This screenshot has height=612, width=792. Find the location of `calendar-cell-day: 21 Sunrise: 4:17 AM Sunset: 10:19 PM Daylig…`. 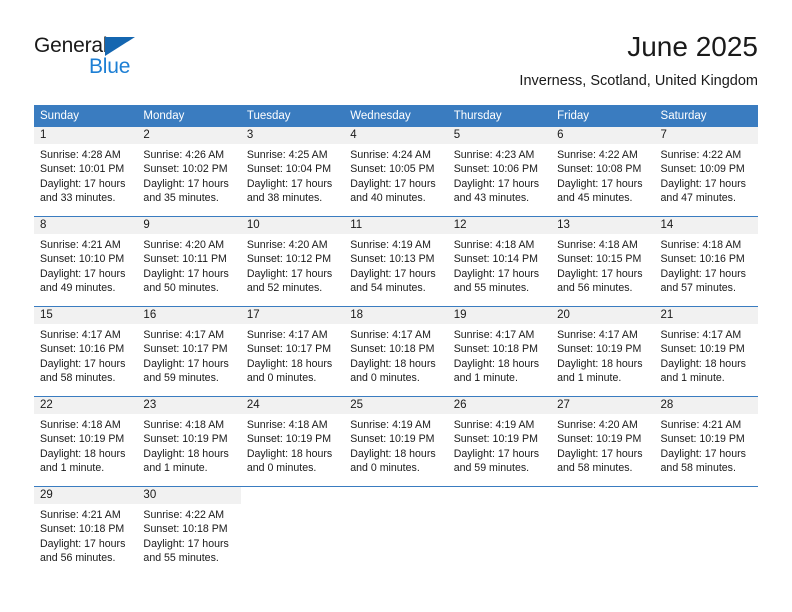

calendar-cell-day: 21 Sunrise: 4:17 AM Sunset: 10:19 PM Daylig… is located at coordinates (706, 351).